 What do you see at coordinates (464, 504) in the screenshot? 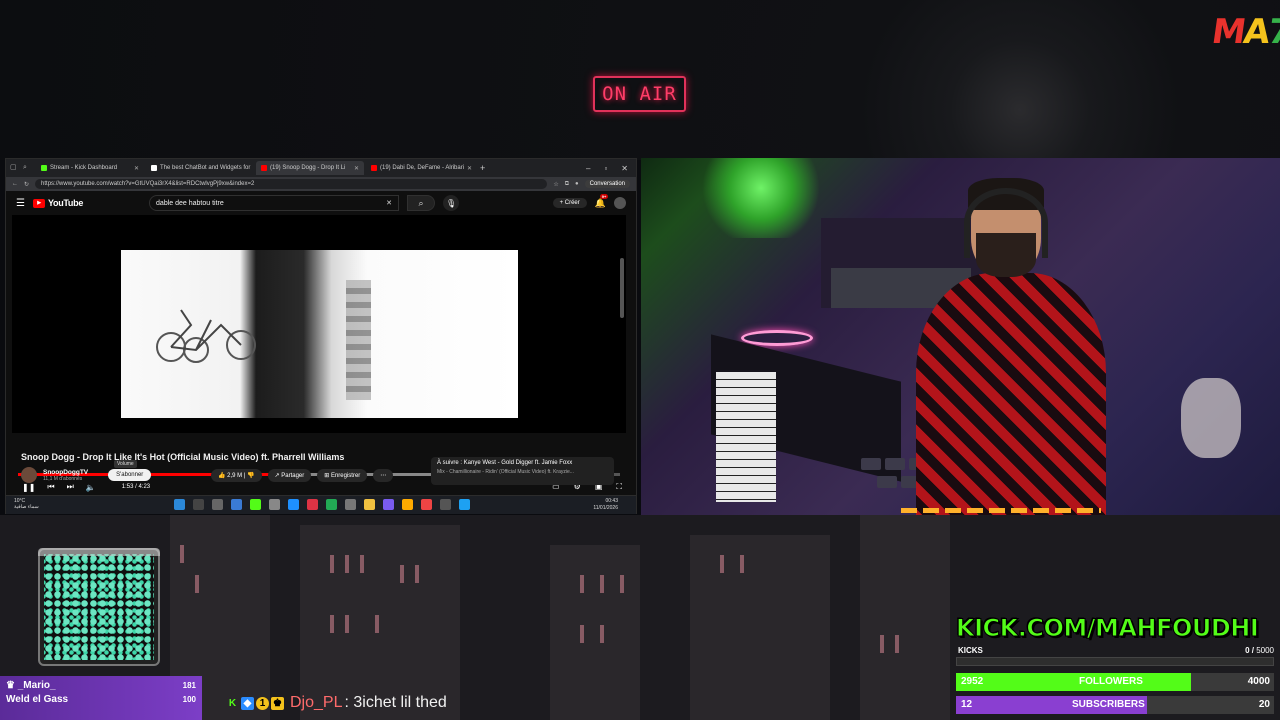
I see `edge-icon` at bounding box center [464, 504].